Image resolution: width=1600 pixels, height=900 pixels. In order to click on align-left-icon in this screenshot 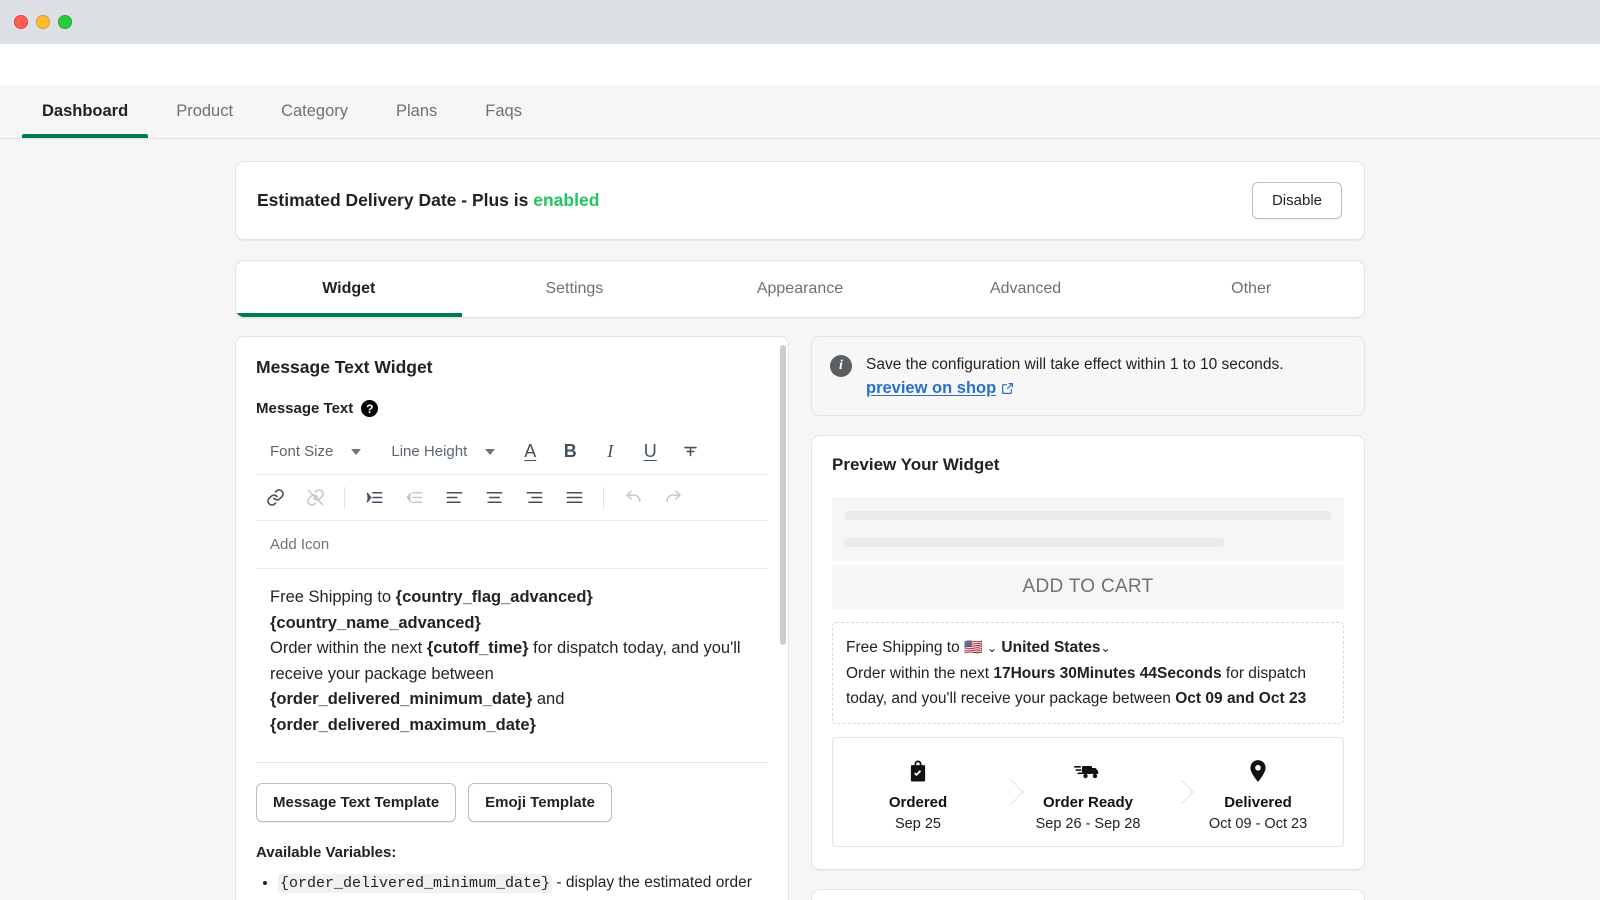, I will do `click(454, 498)`.